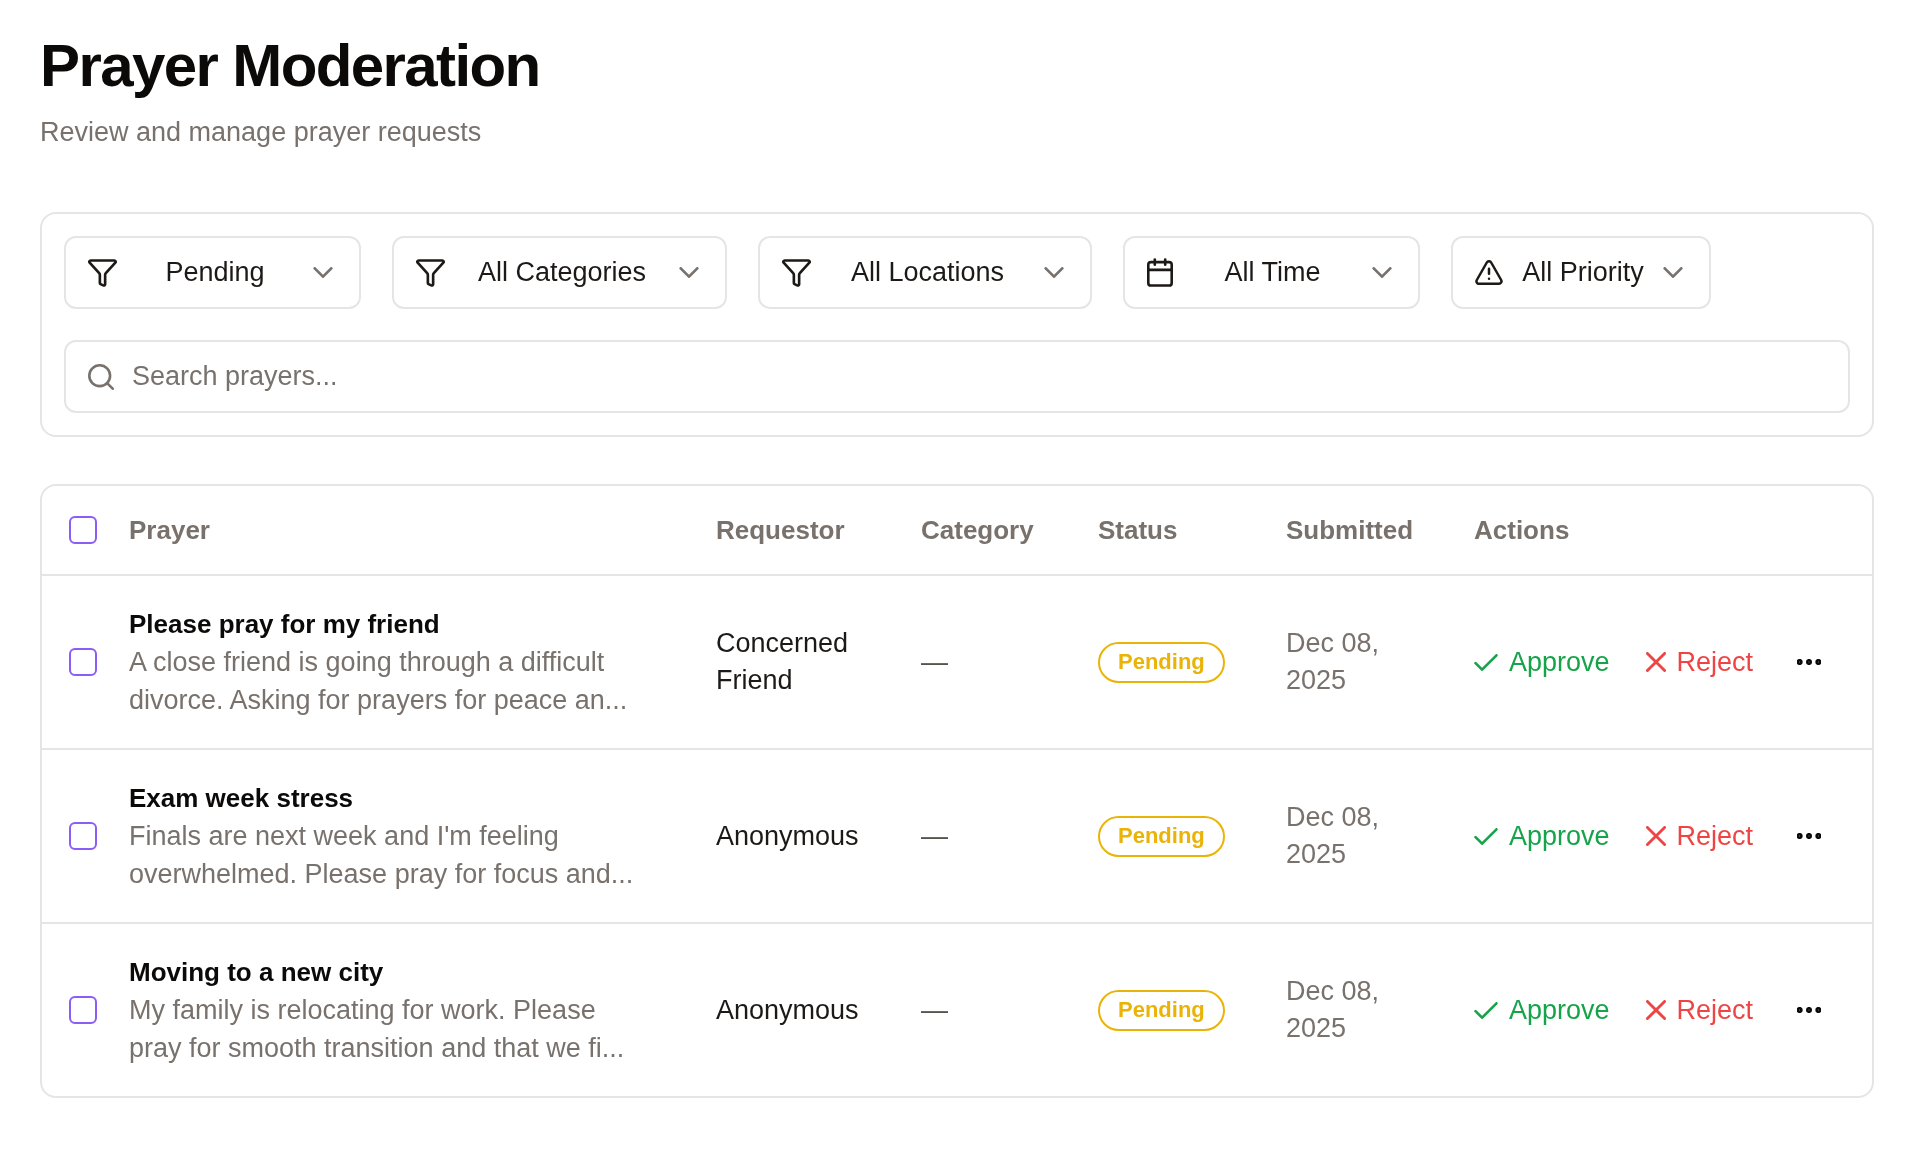  I want to click on requestor-name: Concerned Friend, so click(783, 662).